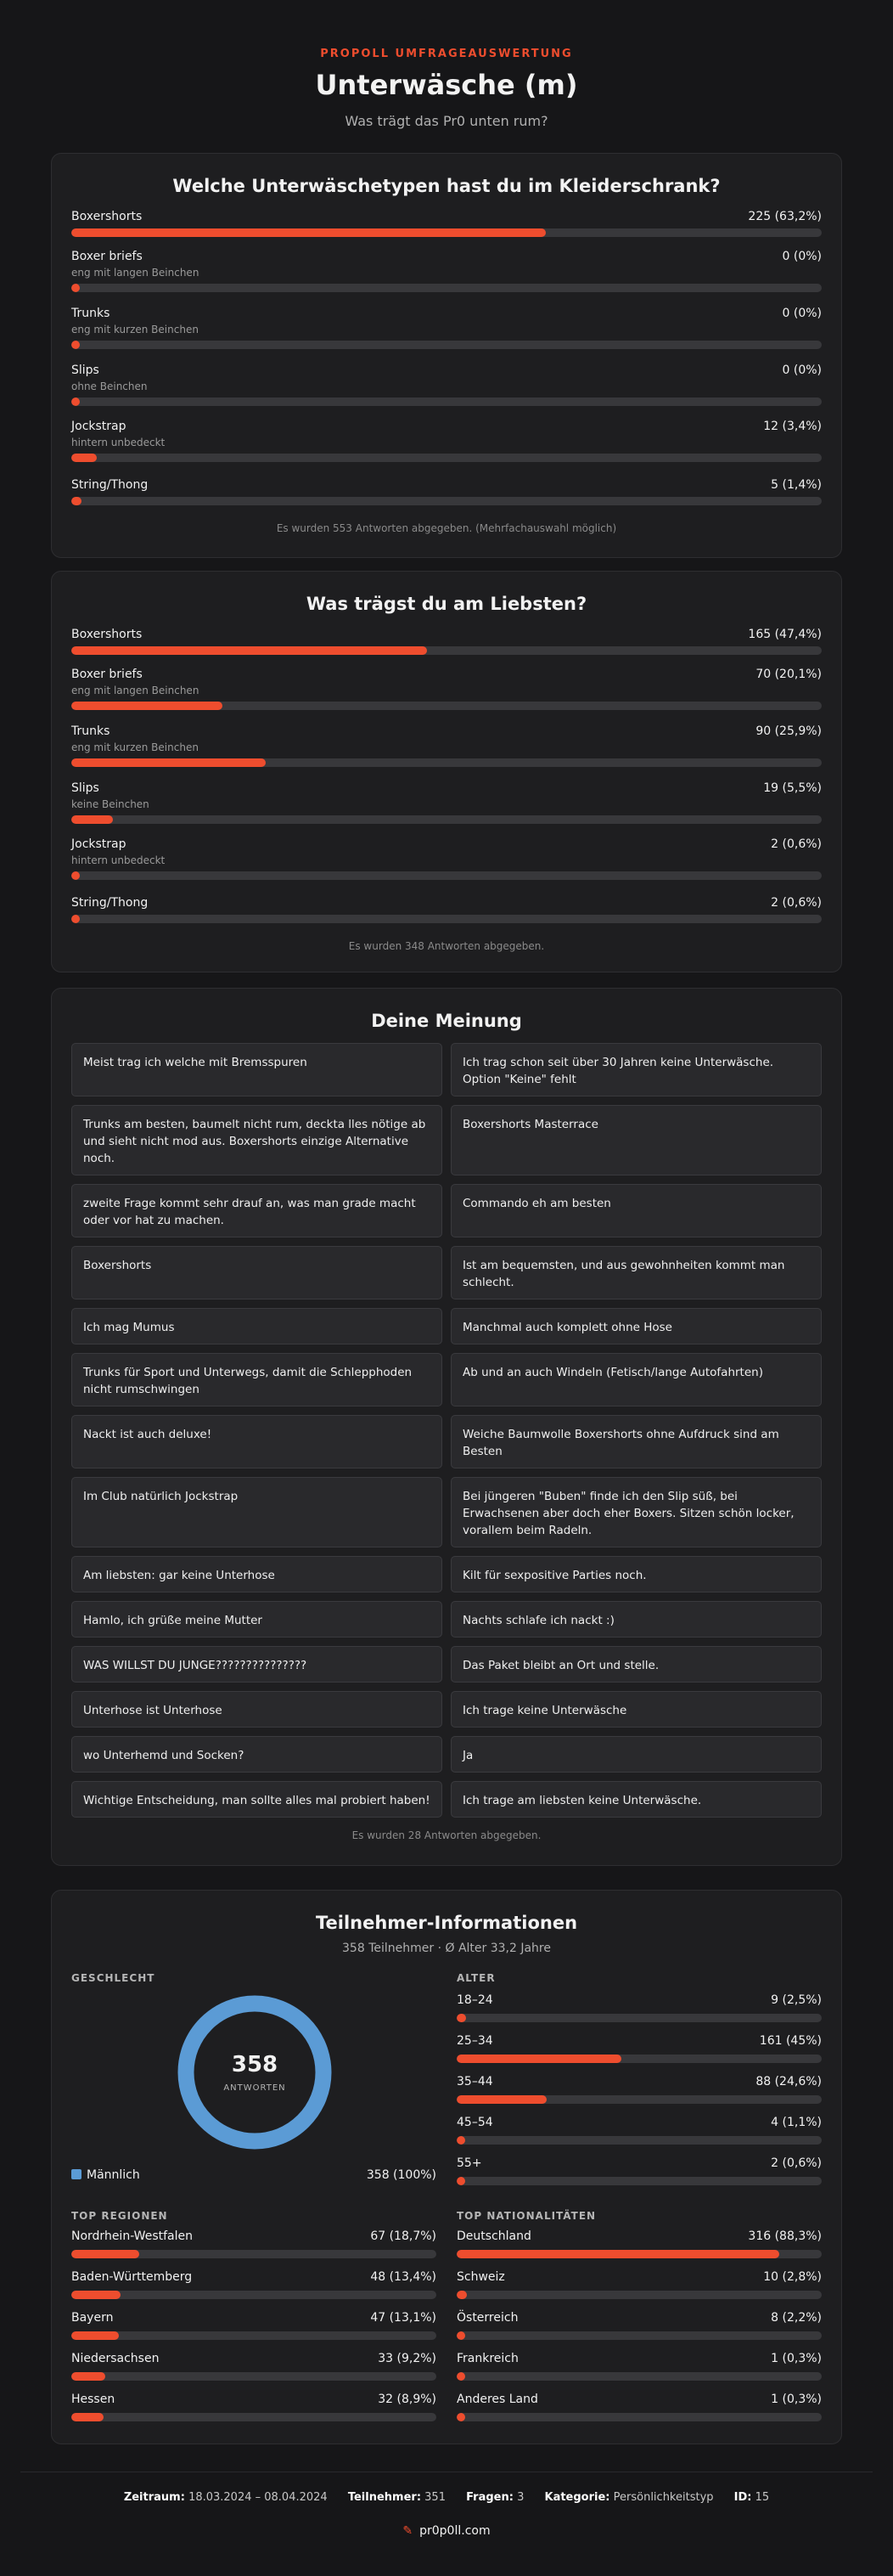 The height and width of the screenshot is (2576, 893). Describe the element at coordinates (792, 2277) in the screenshot. I see `metric-value: 10 (2,8%)` at that location.